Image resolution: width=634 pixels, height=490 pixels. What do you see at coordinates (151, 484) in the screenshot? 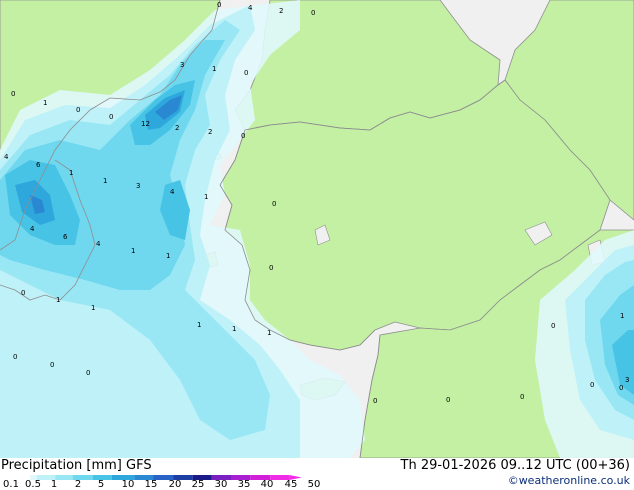
I see `scale-tick-label: 15` at bounding box center [151, 484].